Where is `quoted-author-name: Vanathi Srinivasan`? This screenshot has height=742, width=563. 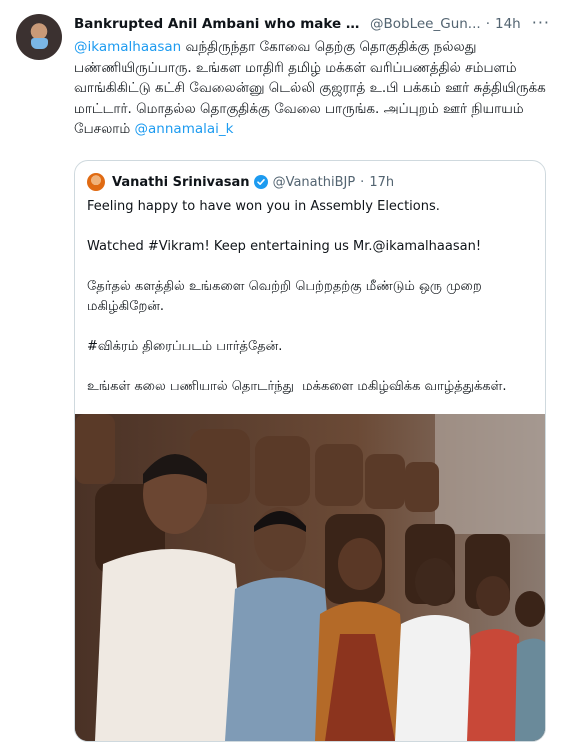
quoted-author-name: Vanathi Srinivasan is located at coordinates (181, 182).